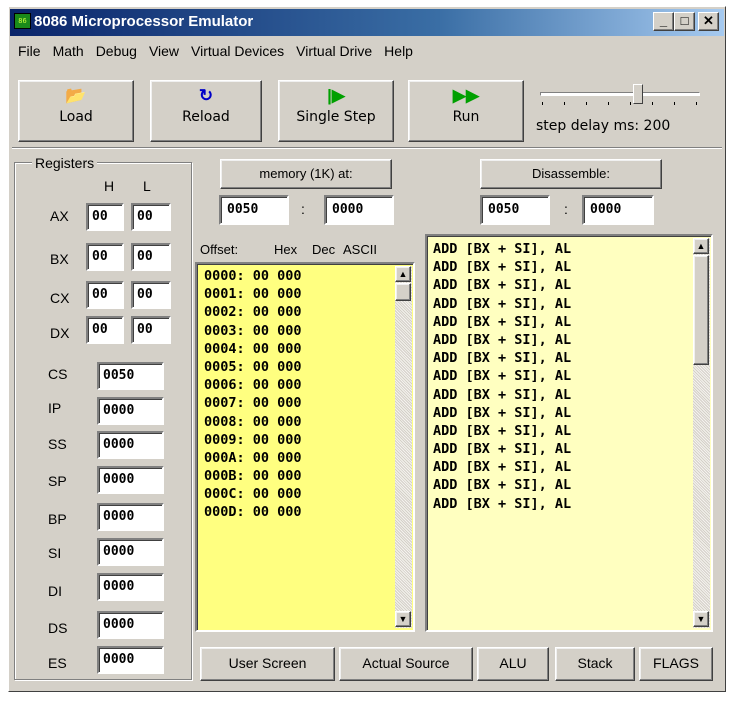  I want to click on memory-offset-field: 0000, so click(359, 210).